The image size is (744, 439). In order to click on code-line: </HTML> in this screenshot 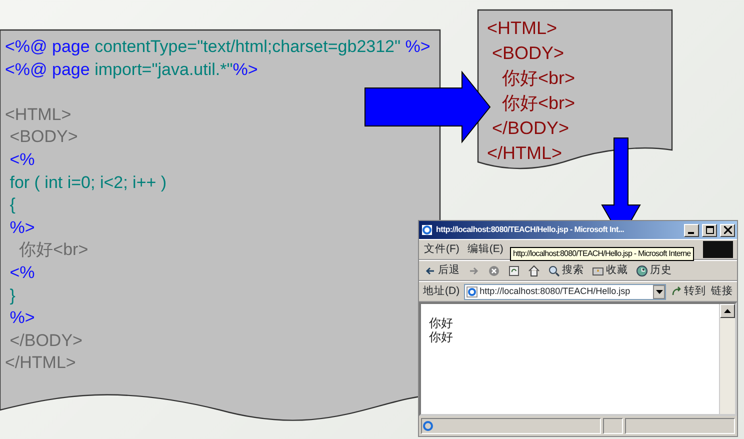, I will do `click(40, 363)`.